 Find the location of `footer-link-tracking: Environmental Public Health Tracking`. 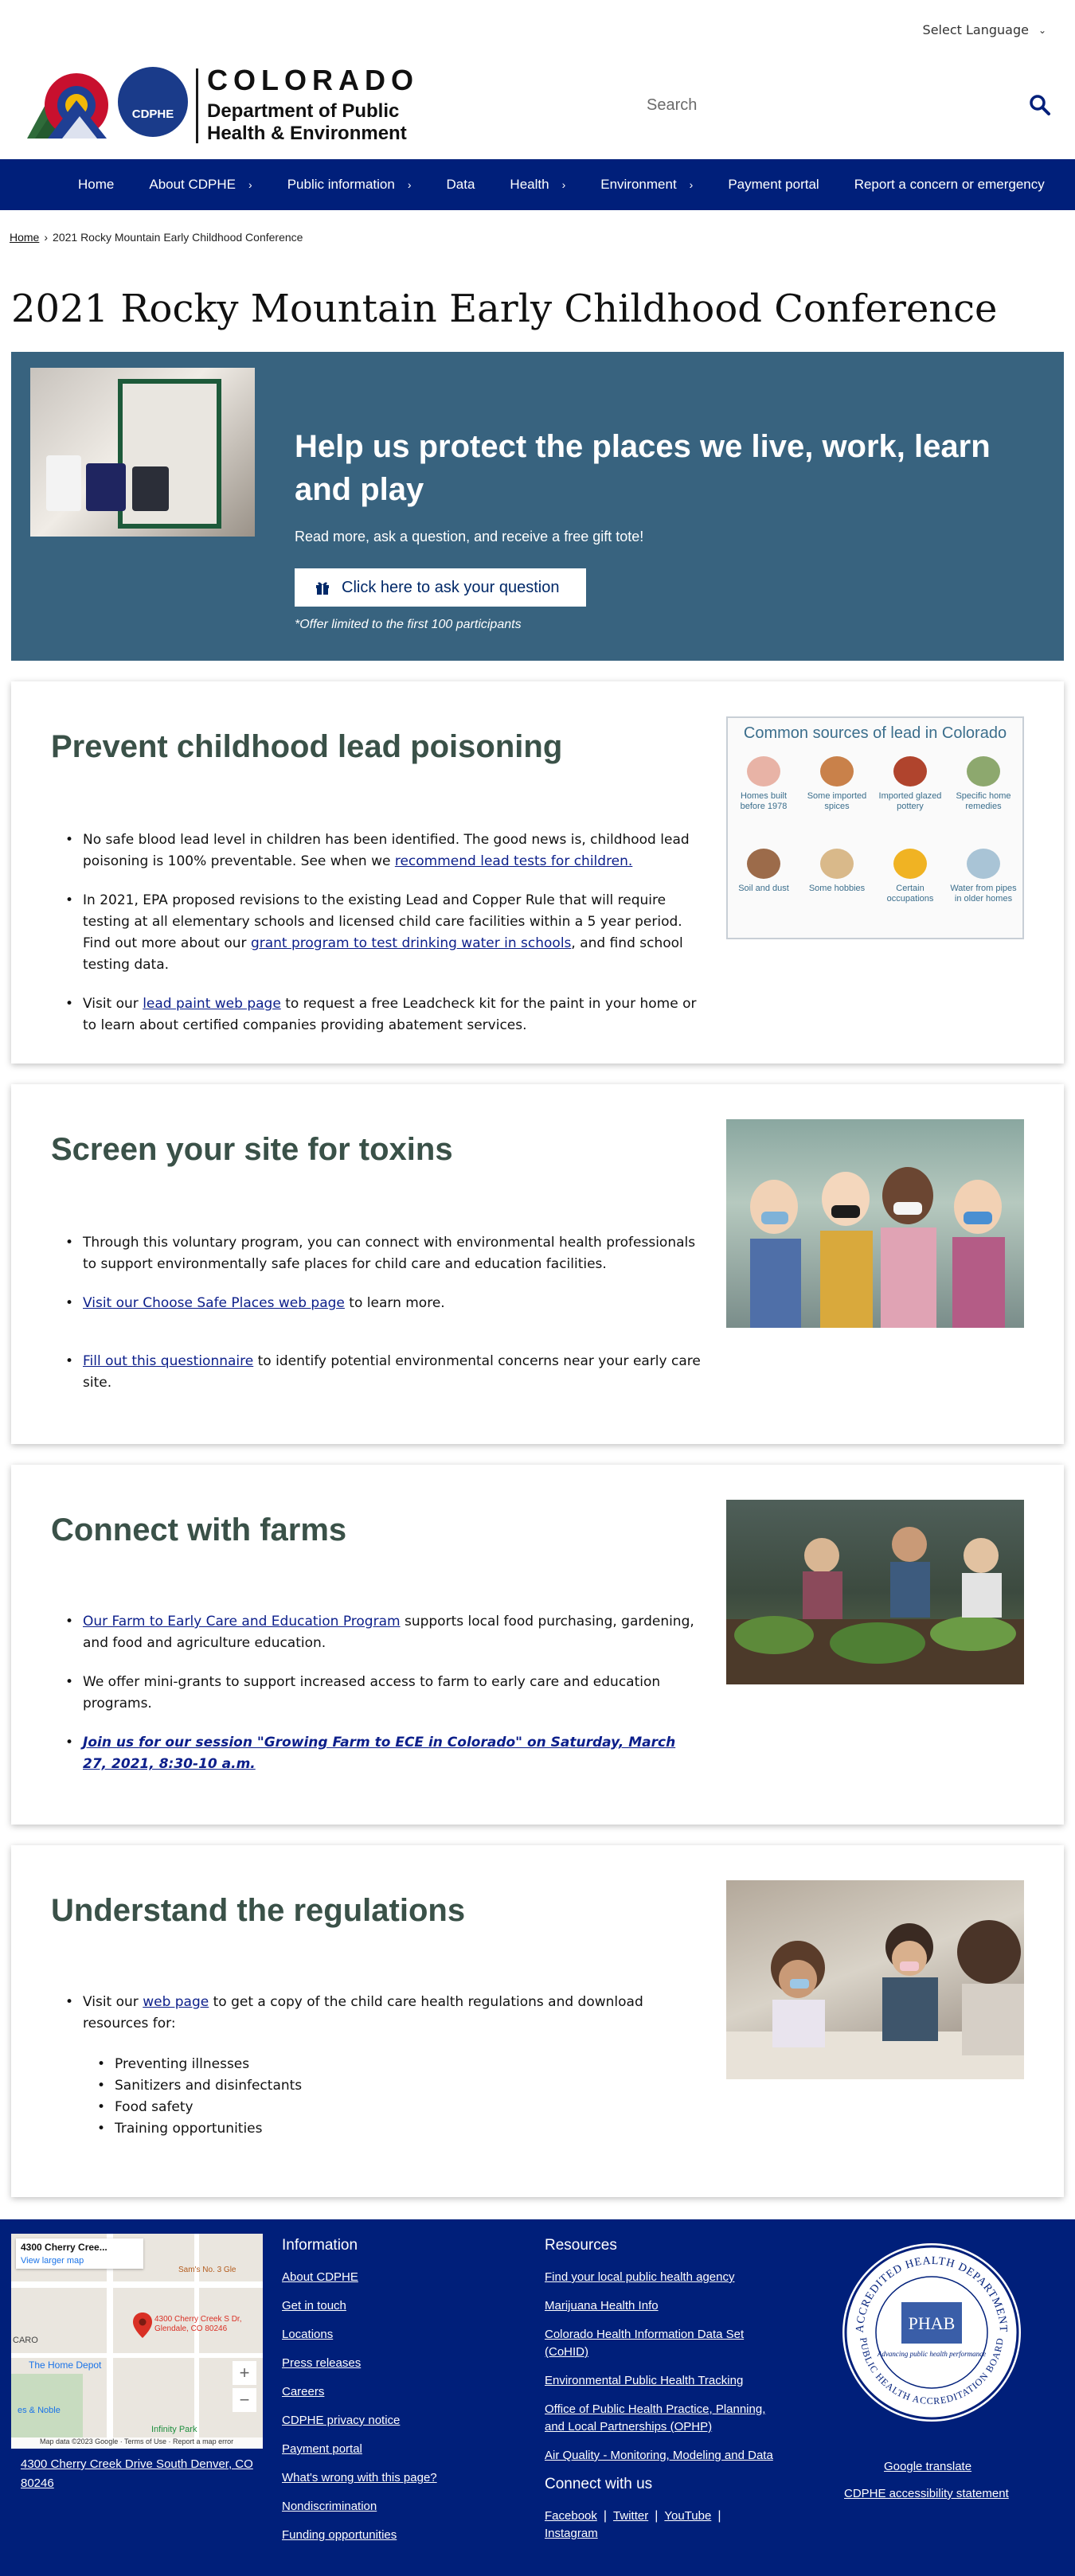

footer-link-tracking: Environmental Public Health Tracking is located at coordinates (660, 2381).